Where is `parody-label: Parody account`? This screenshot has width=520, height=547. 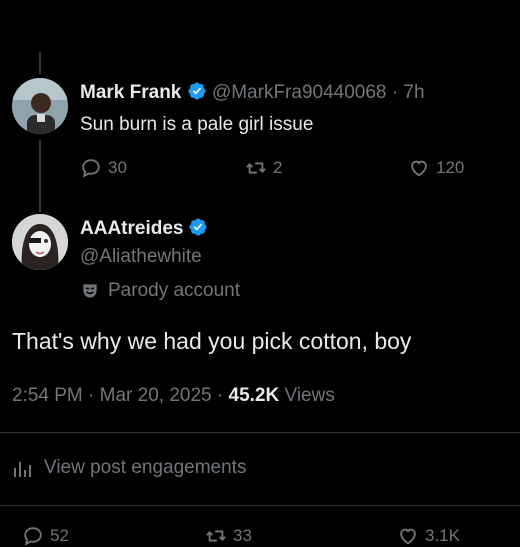
parody-label: Parody account is located at coordinates (160, 291).